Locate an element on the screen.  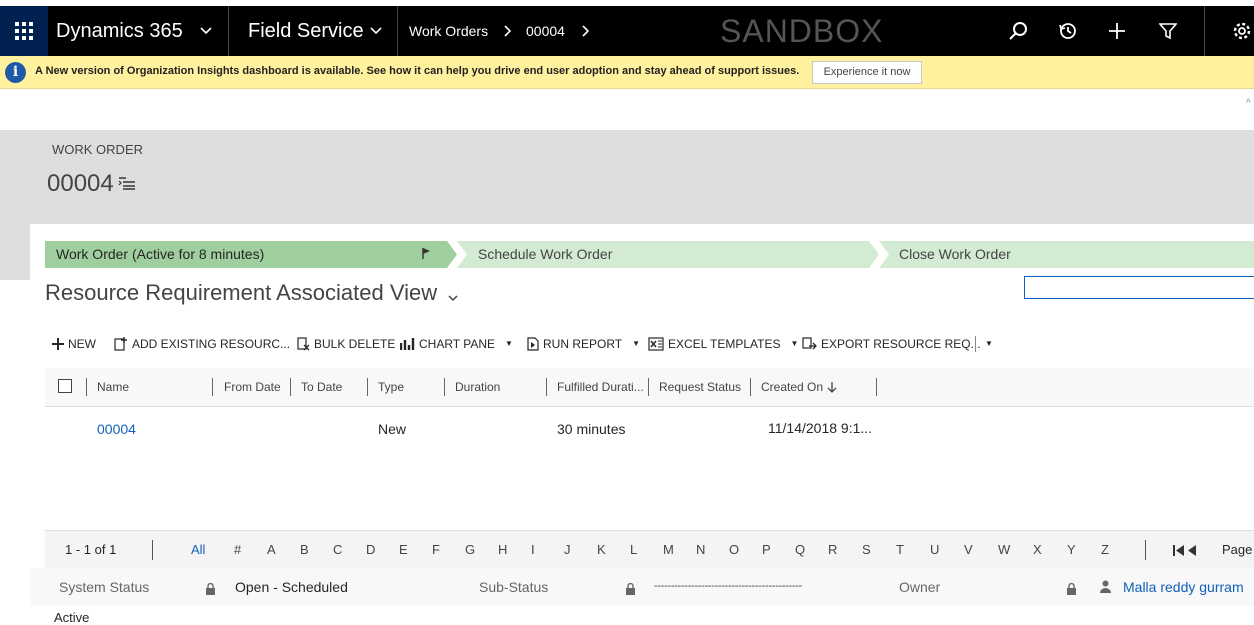
stage-schedule-work-order: Schedule Work Order is located at coordinates (540, 254).